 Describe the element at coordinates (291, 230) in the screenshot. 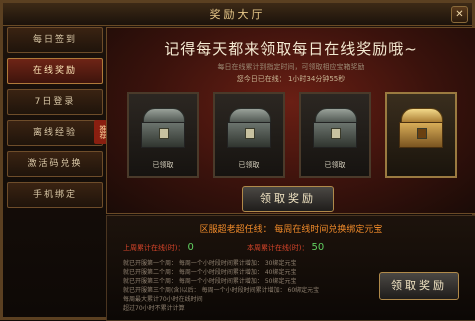

I see `weekly-online-title: 区服超老超任线： 每周在线时间兑换绑定元宝` at that location.